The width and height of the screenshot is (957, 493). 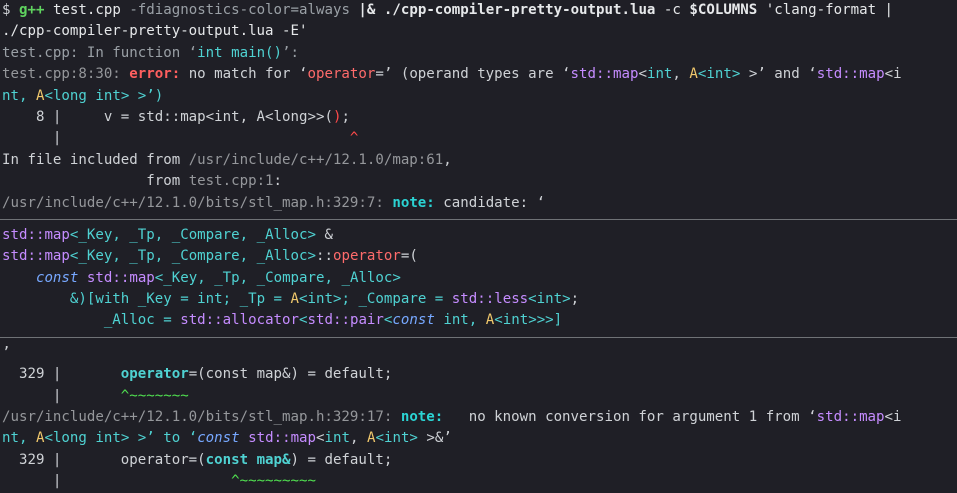 I want to click on prompt: $, so click(x=10, y=10).